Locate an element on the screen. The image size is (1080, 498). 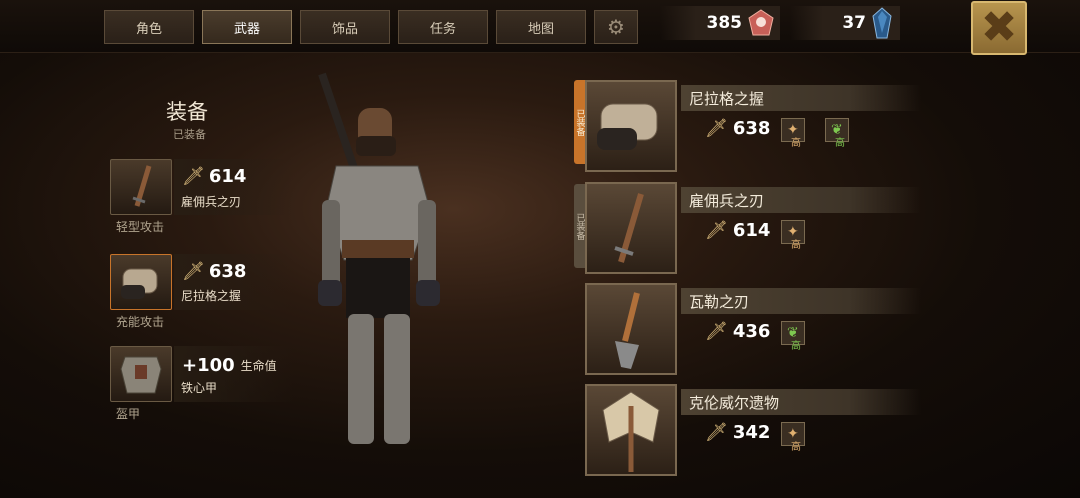
blue-gem-icon is located at coordinates (882, 23).